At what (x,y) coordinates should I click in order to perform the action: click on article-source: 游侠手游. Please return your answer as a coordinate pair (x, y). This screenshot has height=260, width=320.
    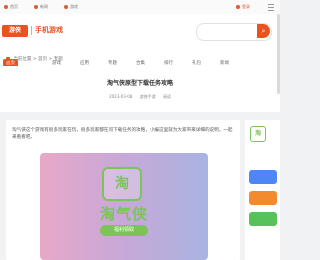
    Looking at the image, I should click on (148, 96).